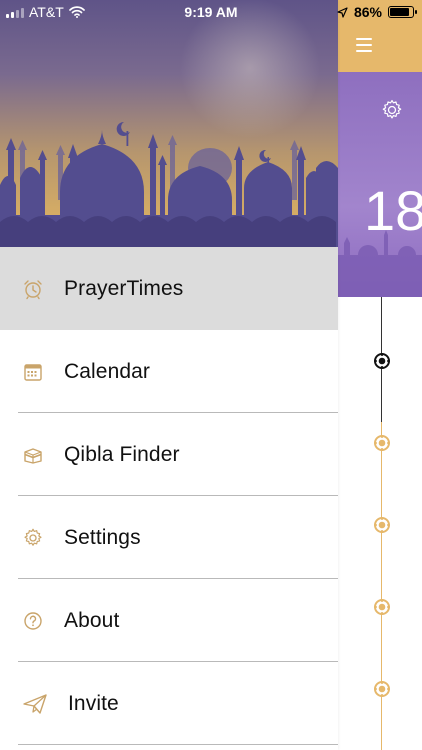 The height and width of the screenshot is (750, 422). What do you see at coordinates (93, 703) in the screenshot?
I see `menu-item-label: Invite` at bounding box center [93, 703].